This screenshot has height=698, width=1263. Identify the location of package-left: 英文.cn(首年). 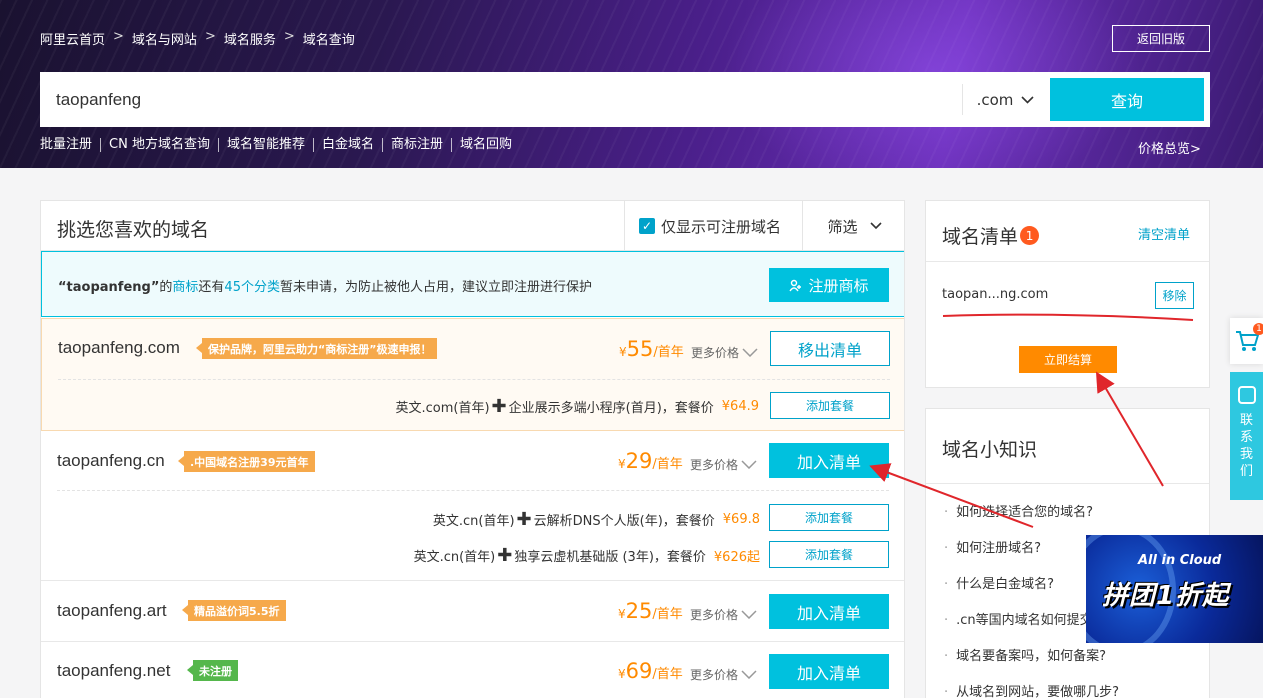
(454, 557).